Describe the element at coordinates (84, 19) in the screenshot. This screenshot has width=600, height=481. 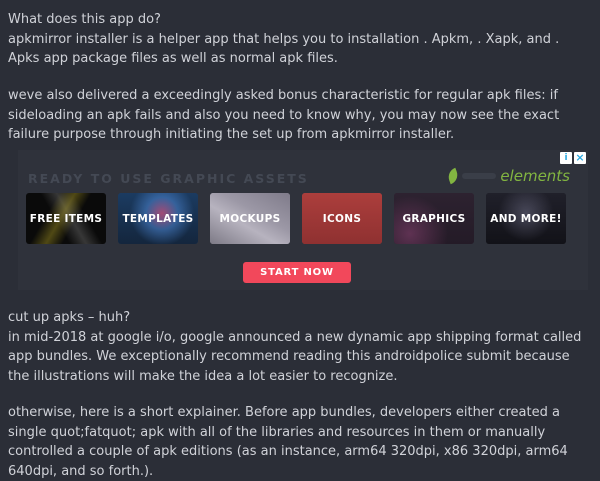
I see `intro-heading: What does this app do?` at that location.